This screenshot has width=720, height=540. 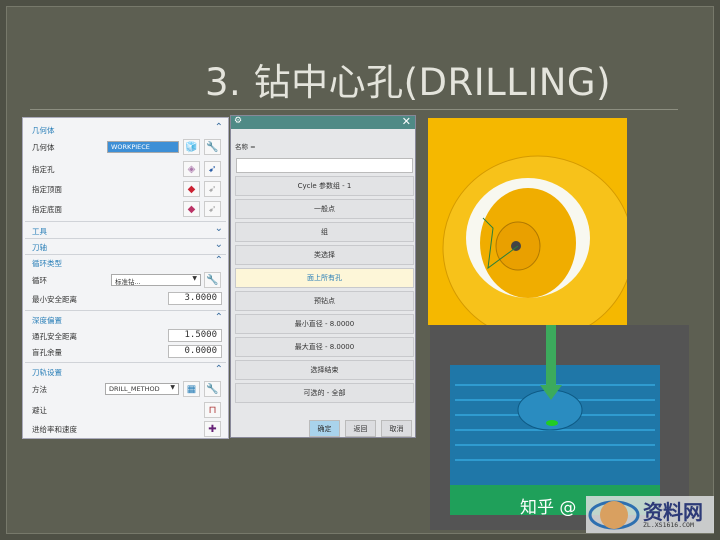 What do you see at coordinates (39, 247) in the screenshot?
I see `section-label: 刀轴` at bounding box center [39, 247].